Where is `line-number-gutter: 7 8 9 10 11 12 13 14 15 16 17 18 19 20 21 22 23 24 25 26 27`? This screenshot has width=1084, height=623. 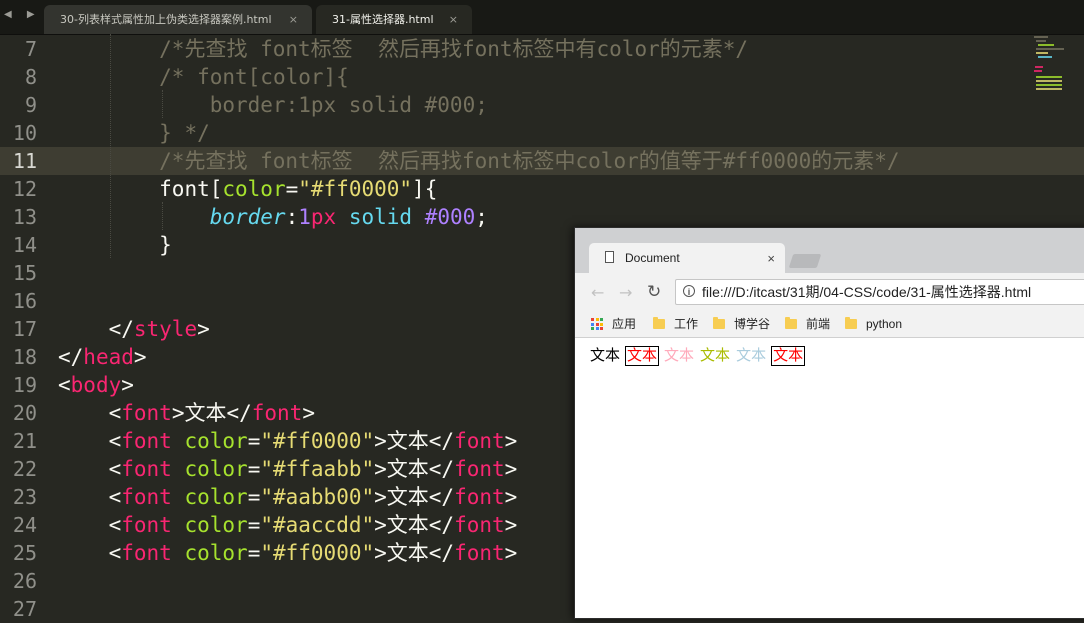
line-number-gutter: 7 8 9 10 11 12 13 14 15 16 17 18 19 20 21 22 23 24 25 26 27 is located at coordinates (20, 327).